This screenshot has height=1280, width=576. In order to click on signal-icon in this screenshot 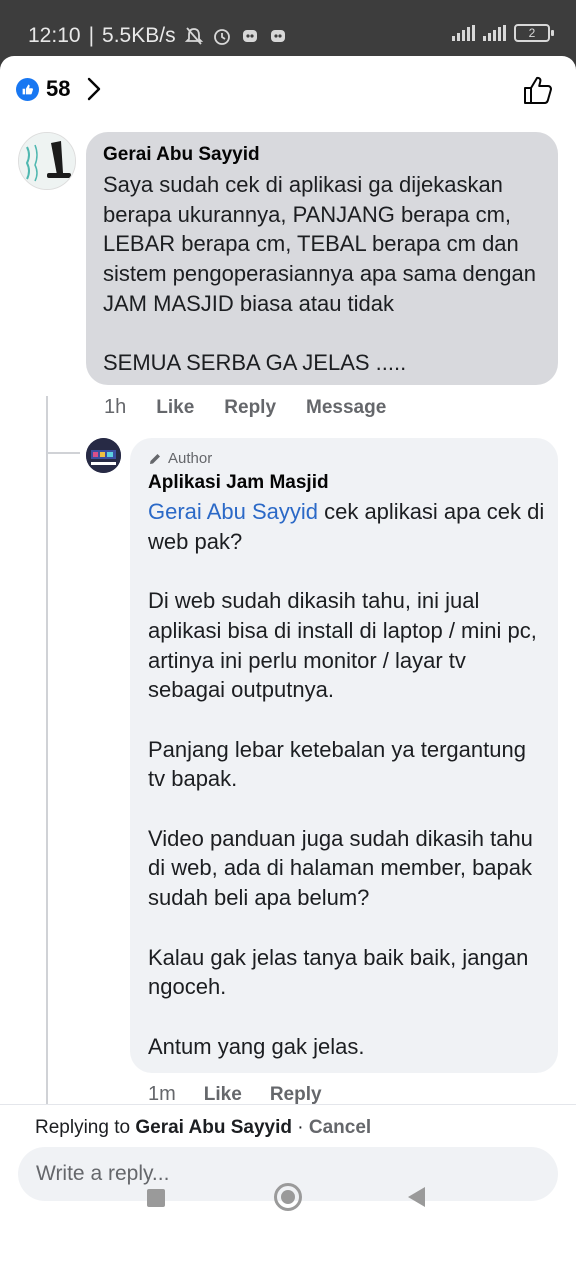, I will do `click(463, 33)`.